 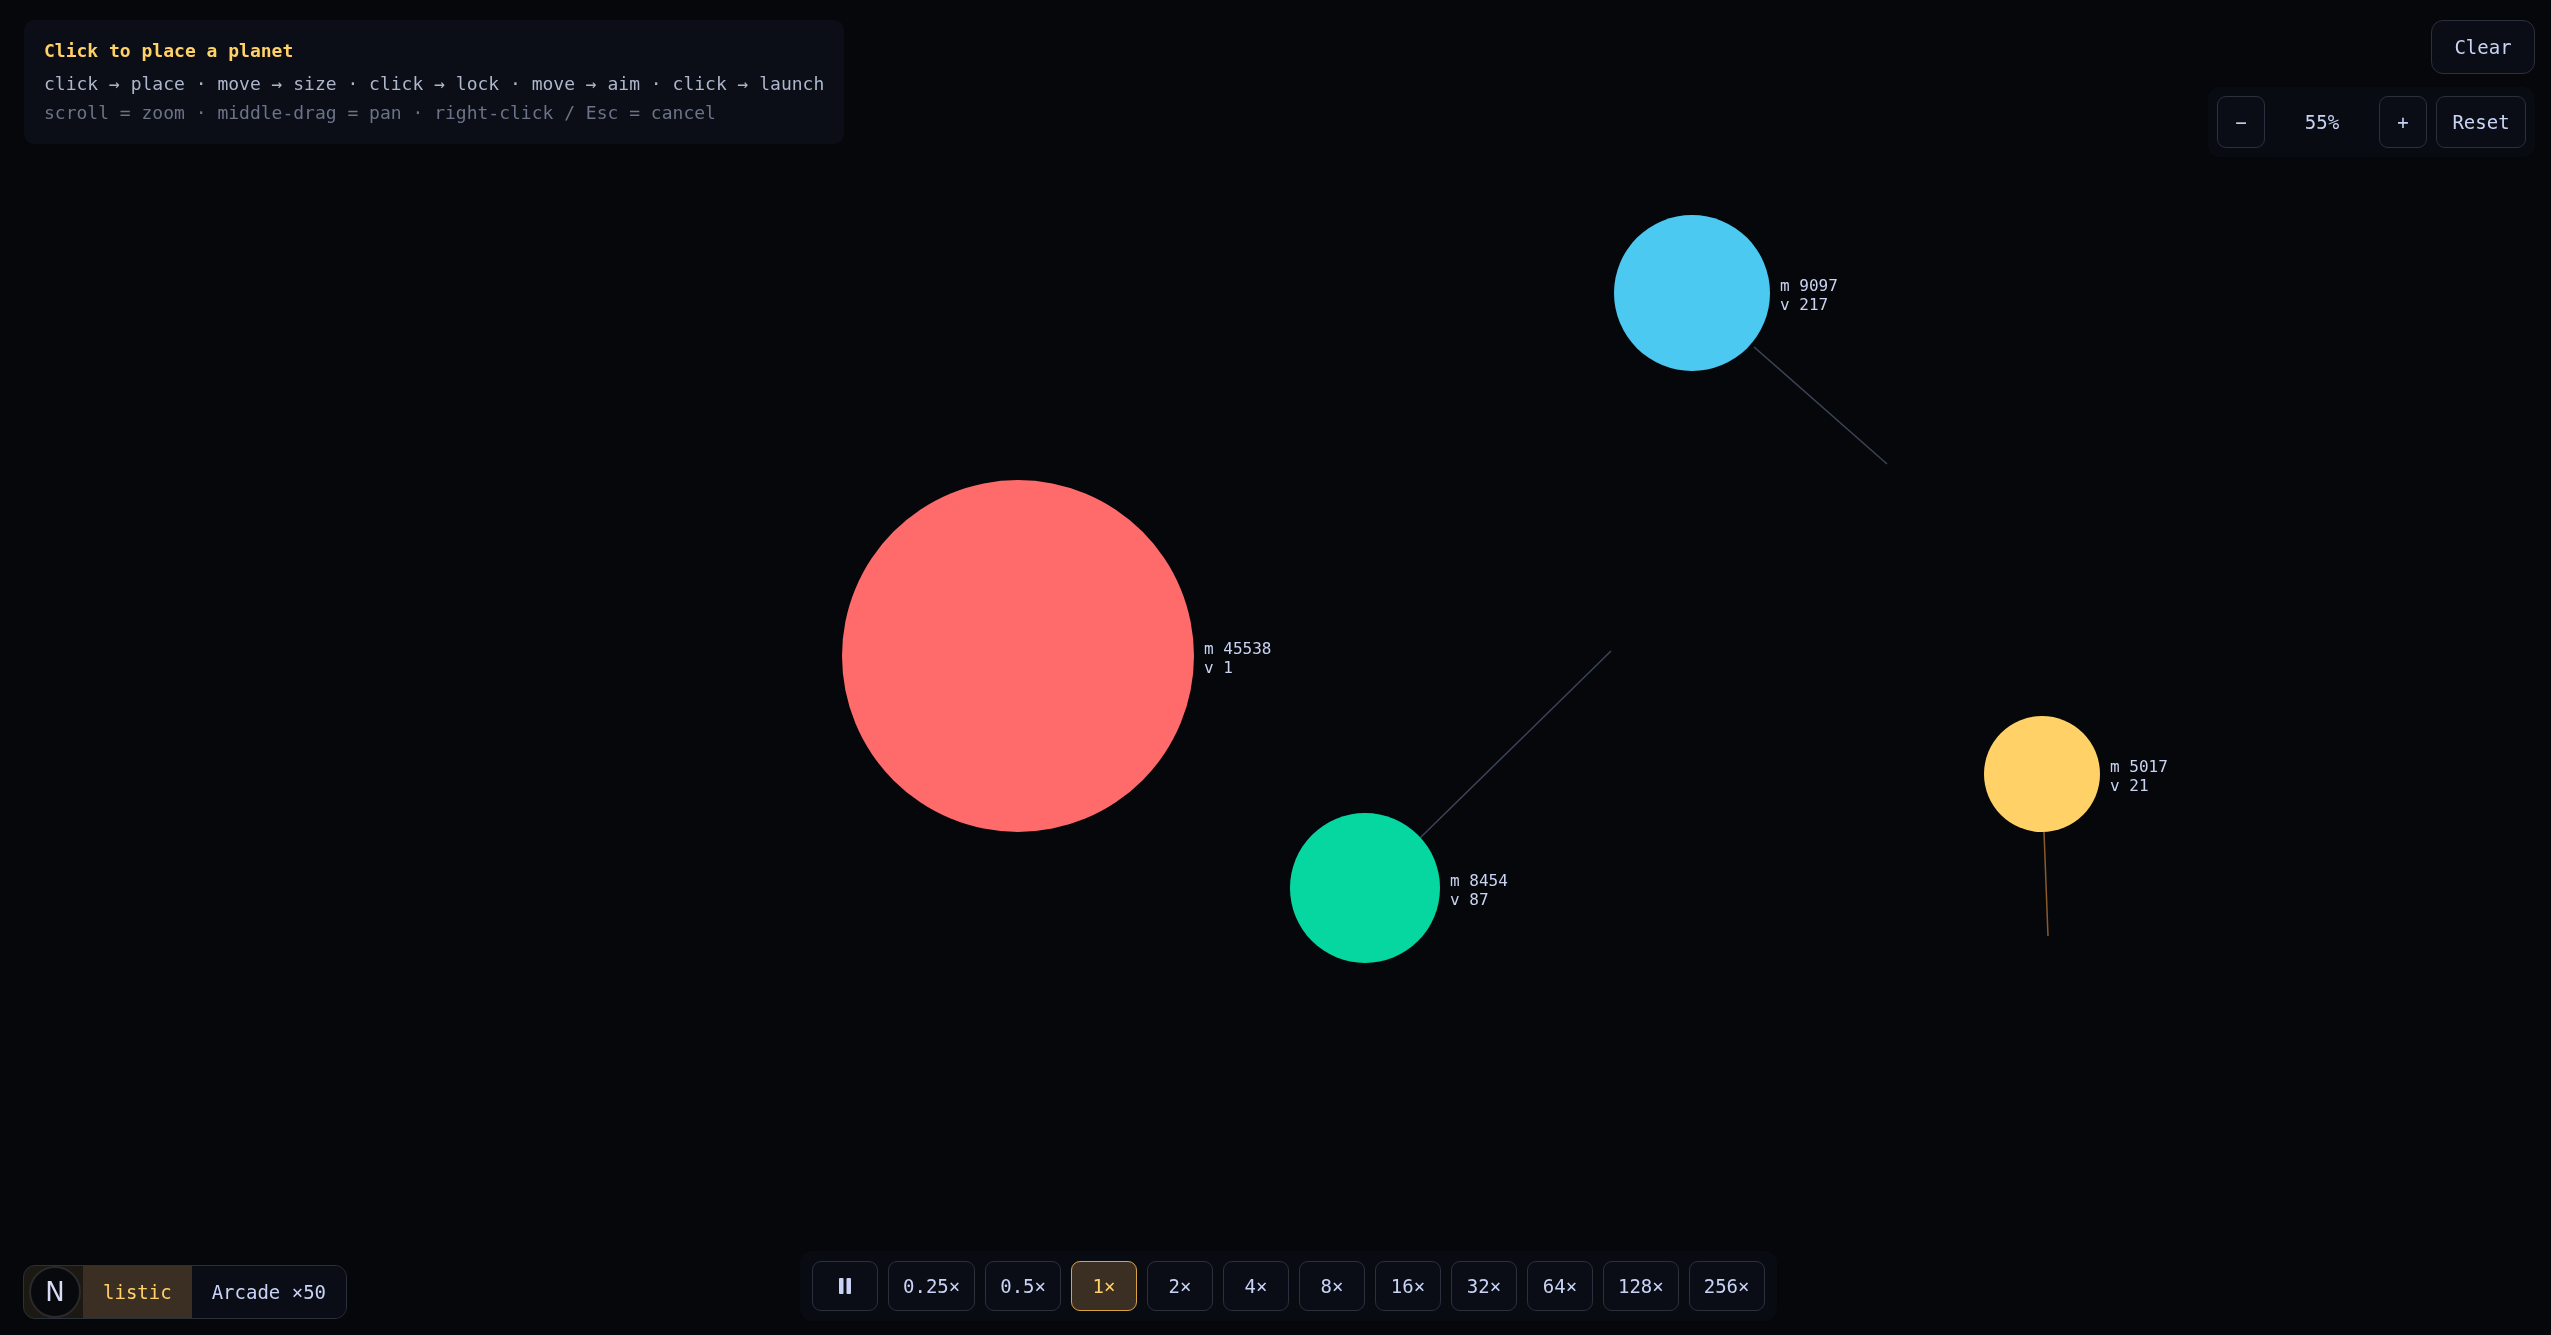 What do you see at coordinates (1559, 1286) in the screenshot?
I see `speed-button: 64×` at bounding box center [1559, 1286].